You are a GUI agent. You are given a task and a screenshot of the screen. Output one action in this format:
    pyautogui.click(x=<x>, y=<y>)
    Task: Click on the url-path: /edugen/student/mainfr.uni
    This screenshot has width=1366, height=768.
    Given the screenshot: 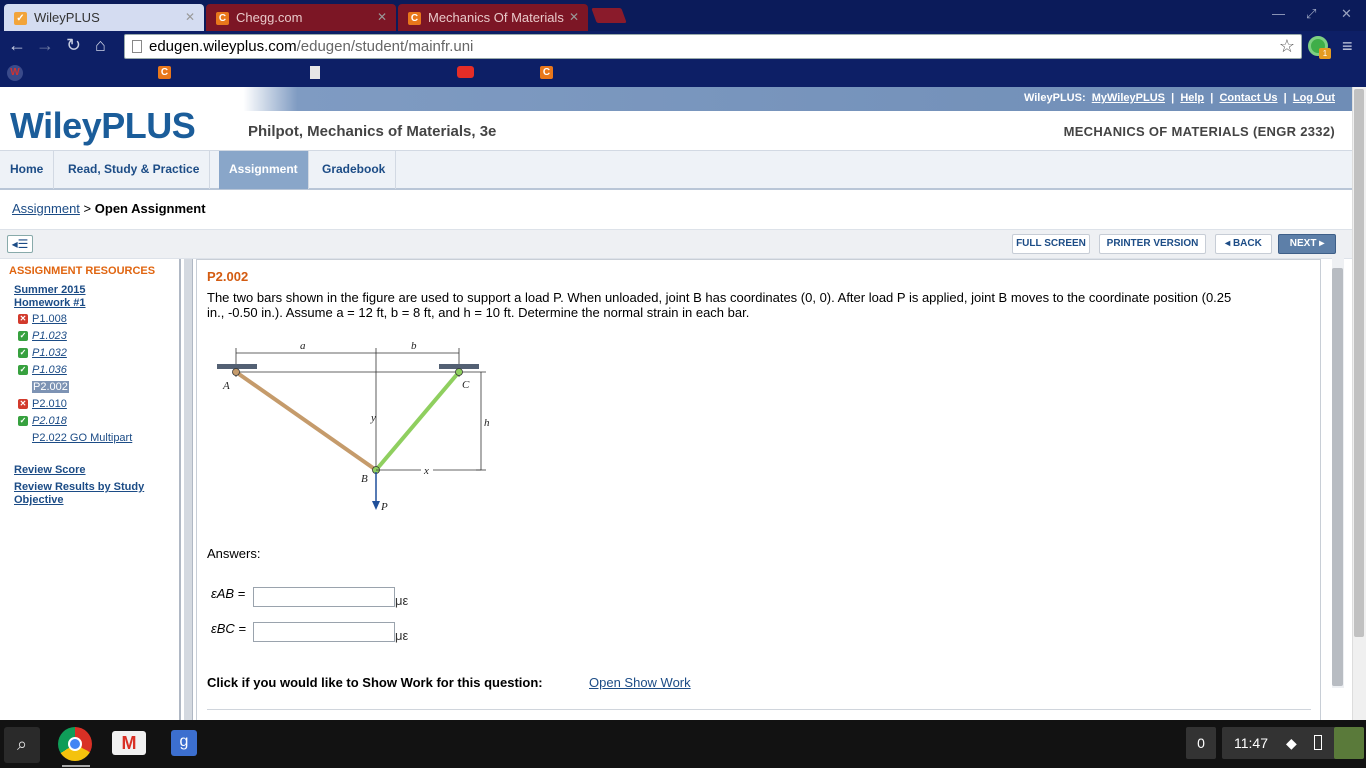 What is the action you would take?
    pyautogui.click(x=385, y=46)
    